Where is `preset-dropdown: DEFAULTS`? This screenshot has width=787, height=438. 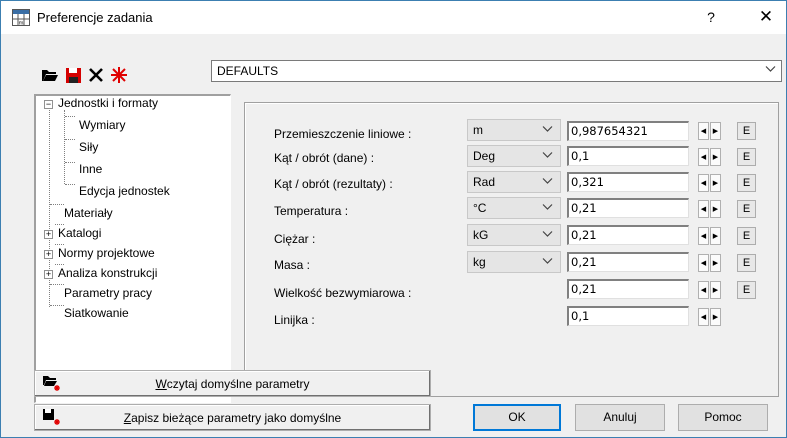 preset-dropdown: DEFAULTS is located at coordinates (496, 71).